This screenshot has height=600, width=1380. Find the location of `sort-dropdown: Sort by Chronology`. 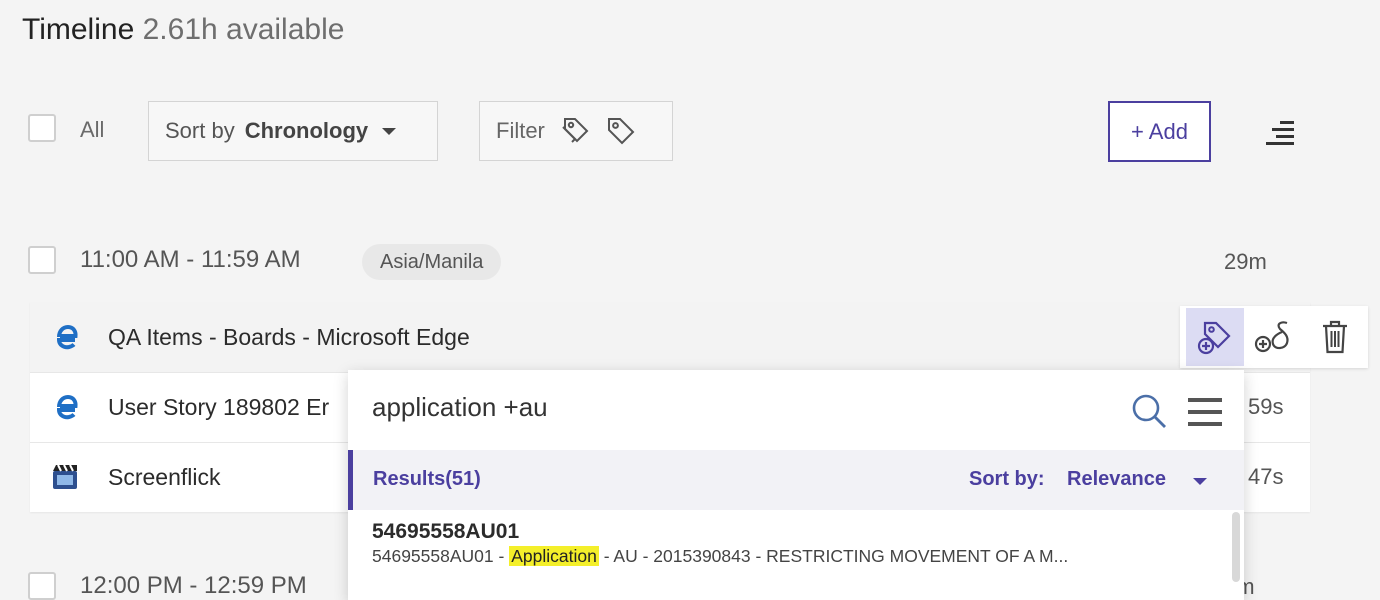

sort-dropdown: Sort by Chronology is located at coordinates (293, 131).